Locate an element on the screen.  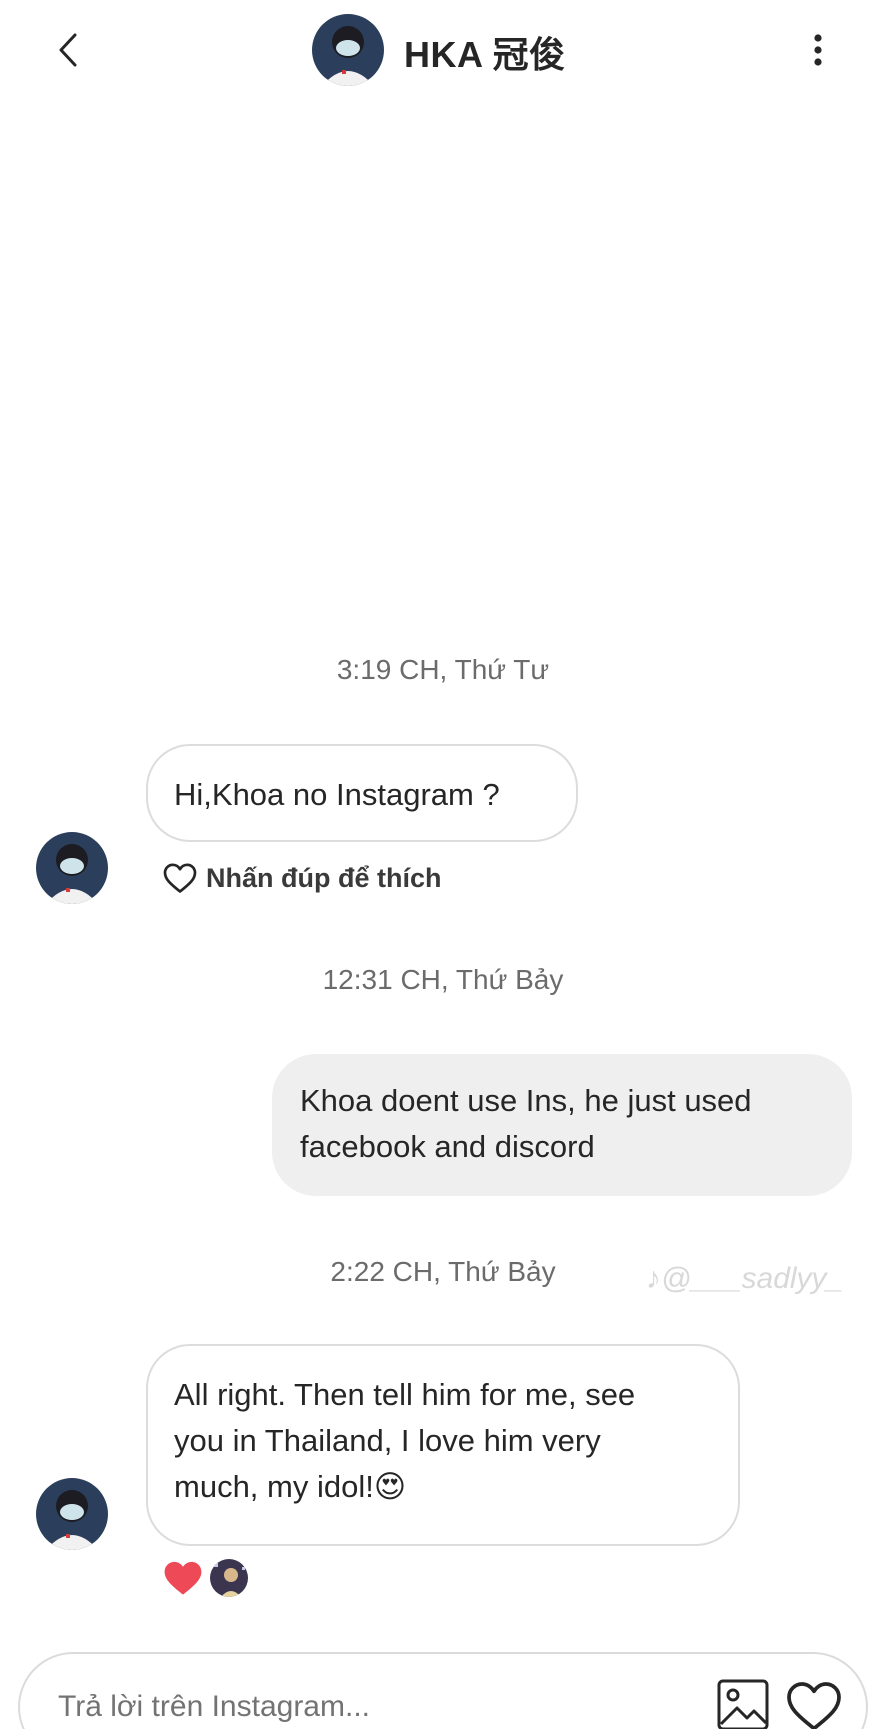
chevron-left-icon is located at coordinates (68, 50).